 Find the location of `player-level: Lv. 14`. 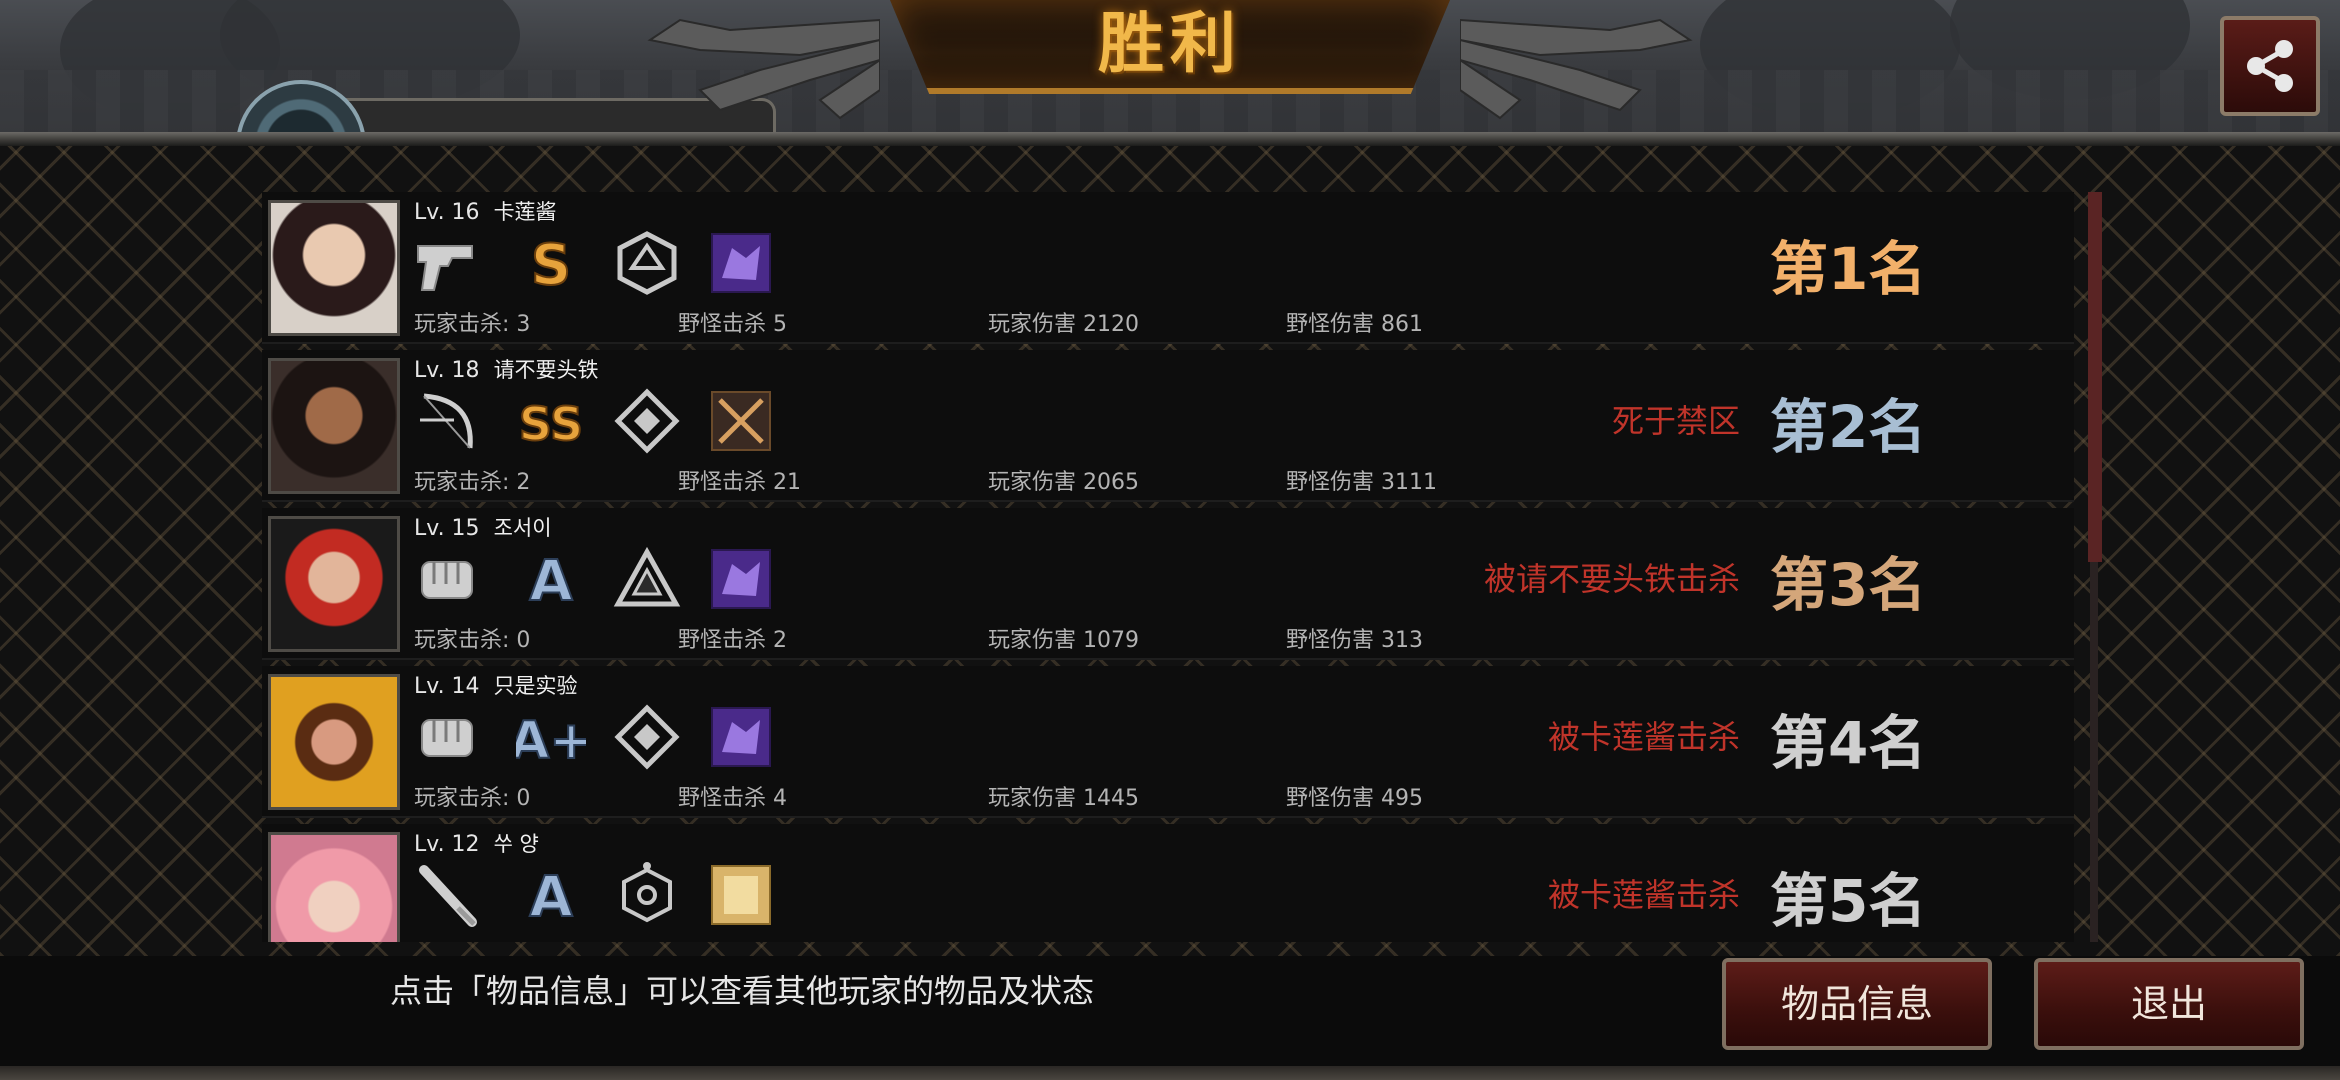

player-level: Lv. 14 is located at coordinates (447, 686).